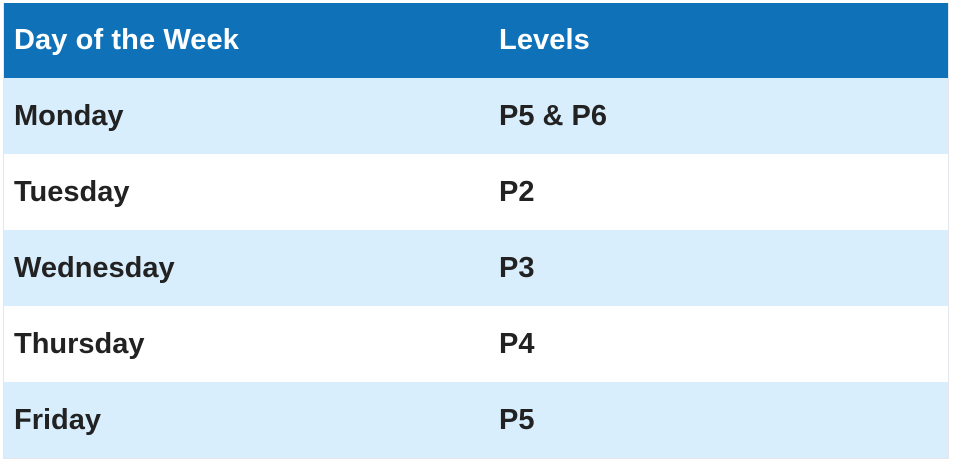 This screenshot has height=464, width=954. I want to click on day-cell: Tuesday, so click(72, 191).